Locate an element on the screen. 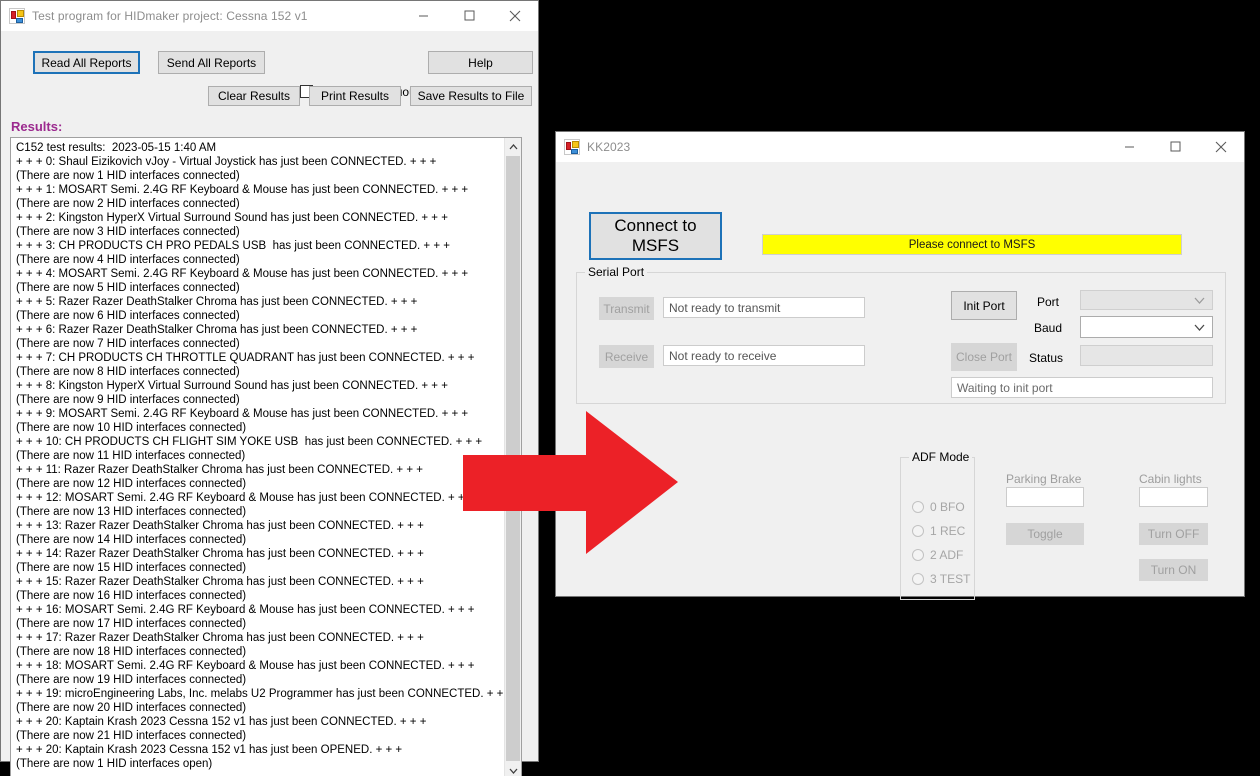 The image size is (1260, 776). msfs-status-banner: Please connect to MSFS is located at coordinates (972, 244).